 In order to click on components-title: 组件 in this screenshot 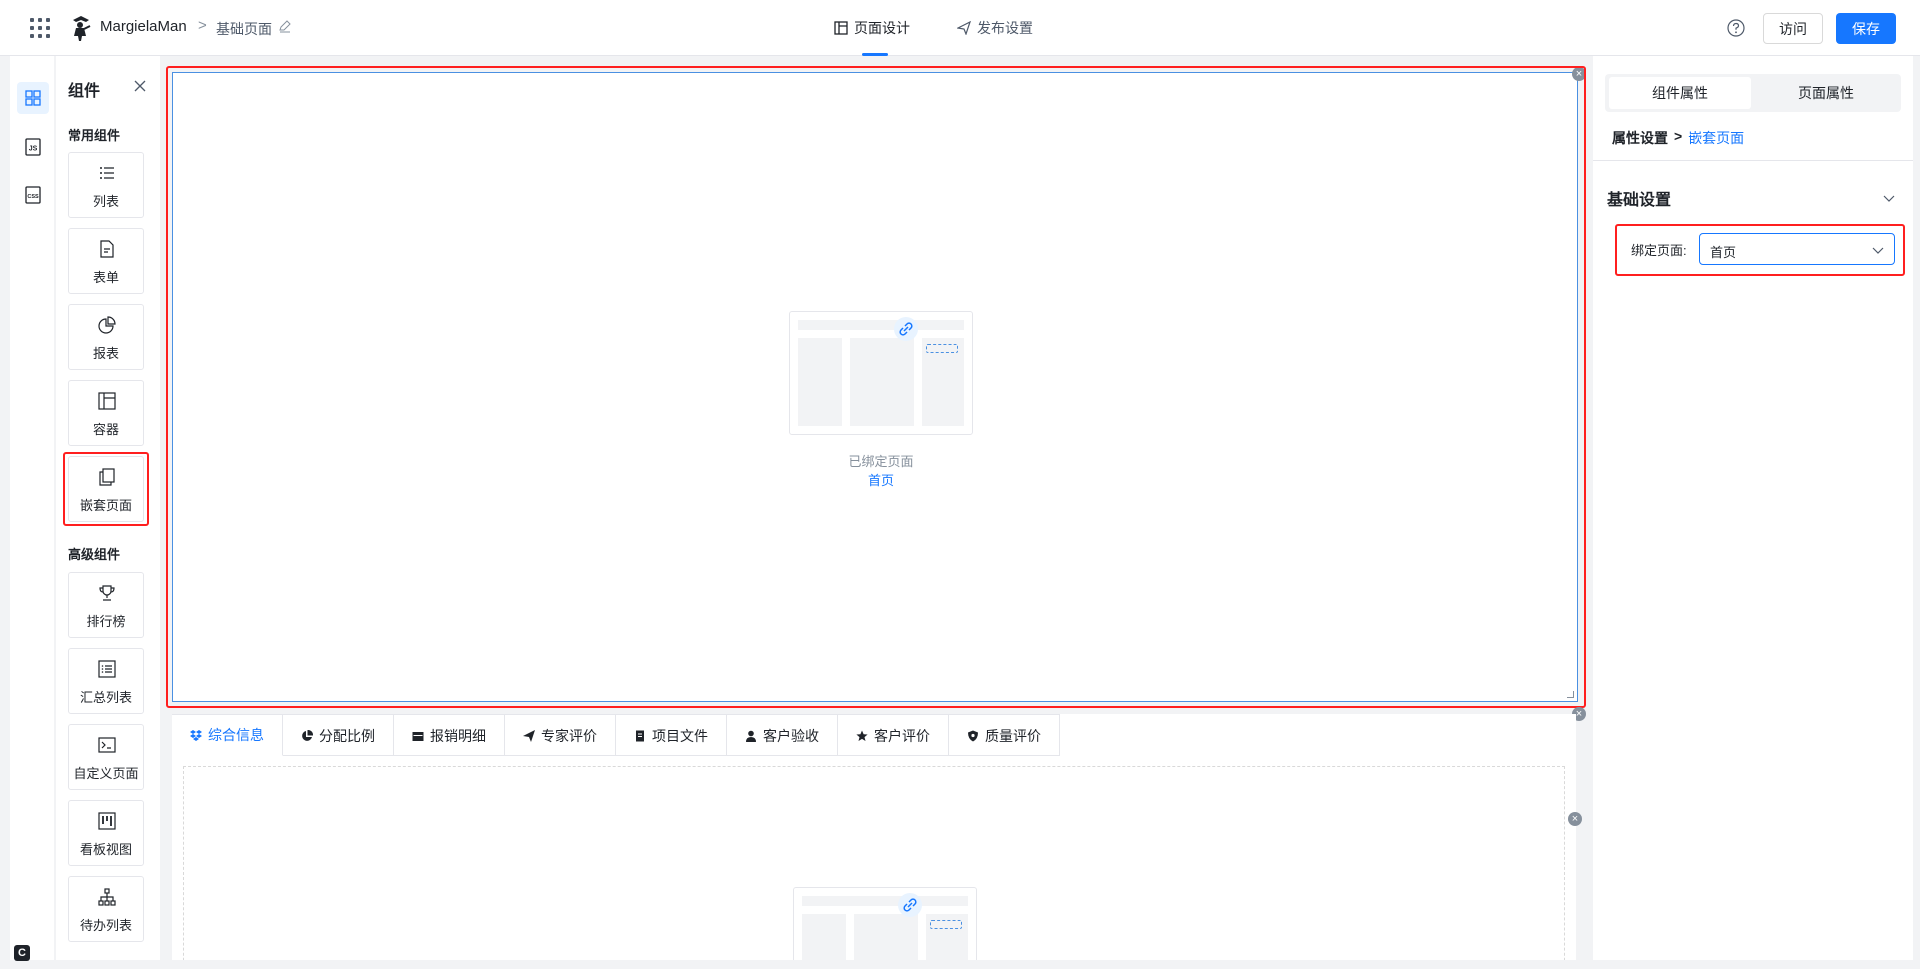, I will do `click(84, 91)`.